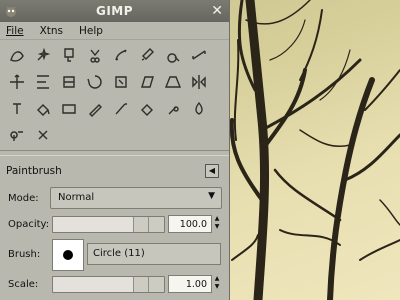  I want to click on scale-icon, so click(121, 82).